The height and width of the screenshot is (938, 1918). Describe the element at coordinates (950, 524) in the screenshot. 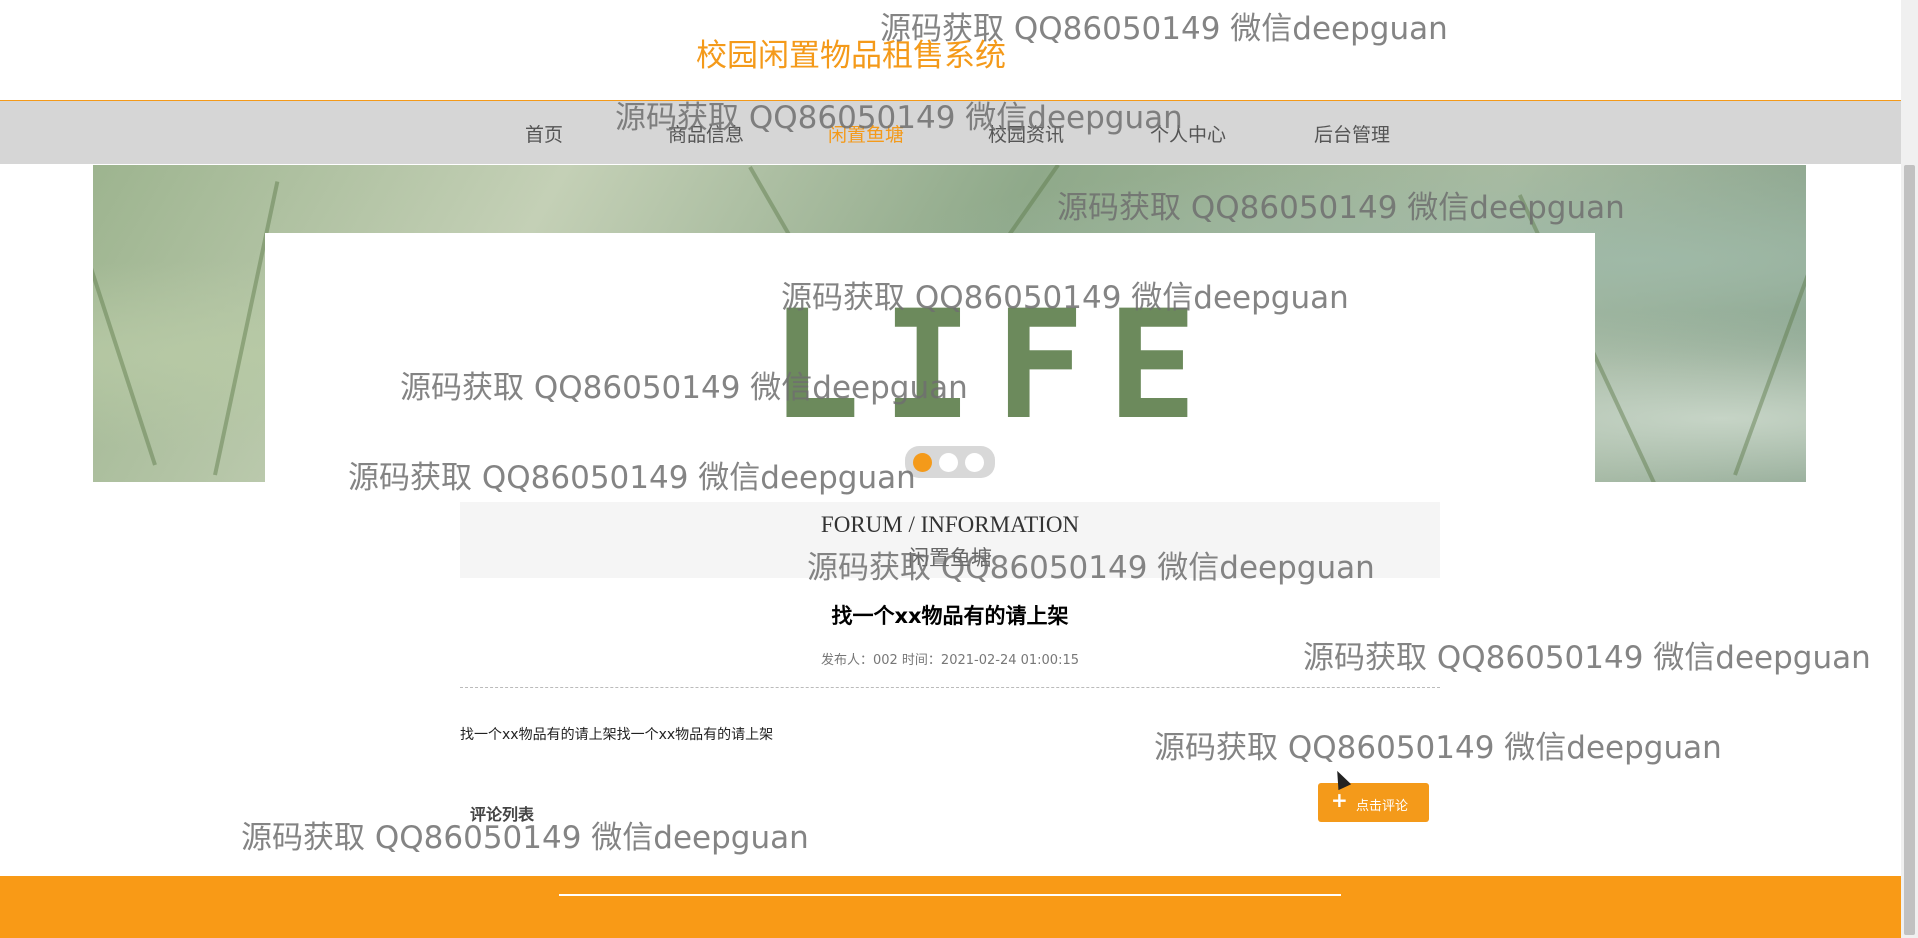

I see `section-title-en: FORUM / INFORMATION` at that location.